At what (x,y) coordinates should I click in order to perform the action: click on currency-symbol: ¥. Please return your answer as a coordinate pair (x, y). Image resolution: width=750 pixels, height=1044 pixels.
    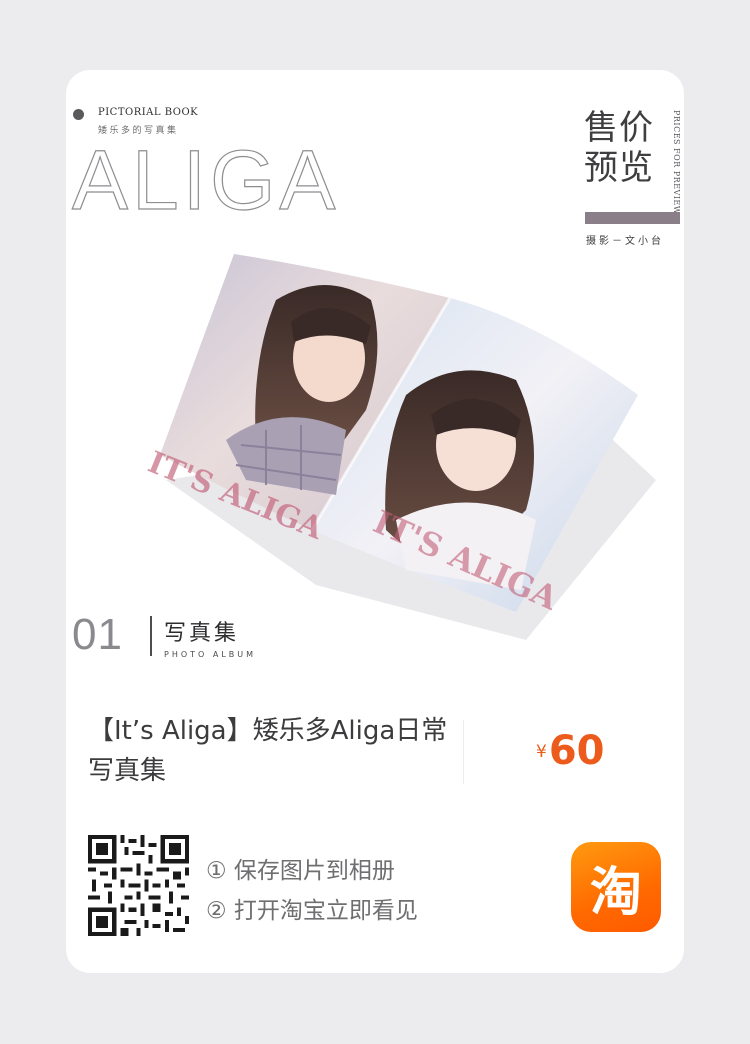
    Looking at the image, I should click on (541, 752).